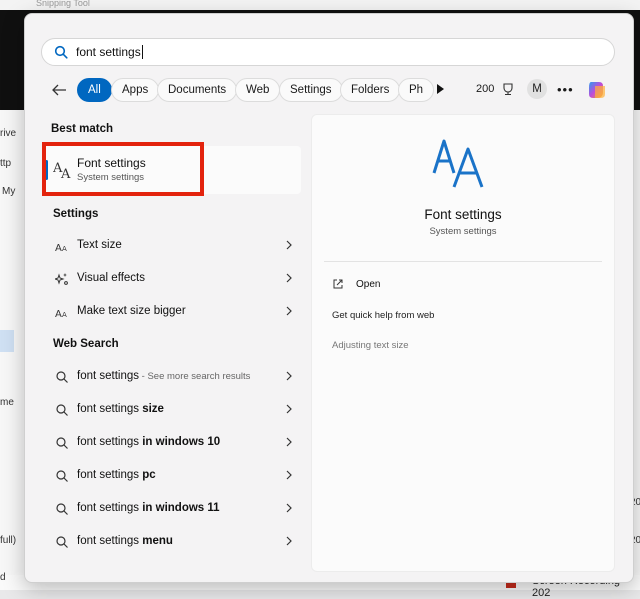  I want to click on tab-settings: Settings, so click(311, 90).